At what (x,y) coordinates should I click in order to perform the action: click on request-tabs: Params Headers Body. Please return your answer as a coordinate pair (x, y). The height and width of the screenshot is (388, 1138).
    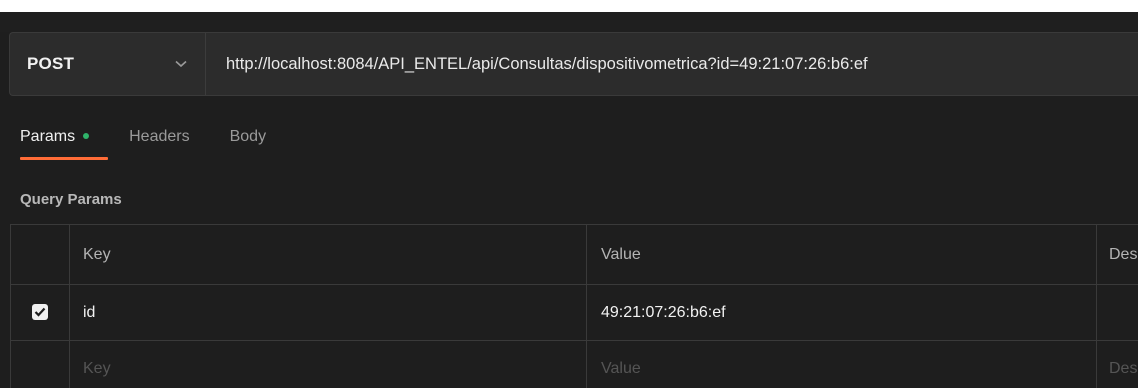
    Looking at the image, I should click on (163, 144).